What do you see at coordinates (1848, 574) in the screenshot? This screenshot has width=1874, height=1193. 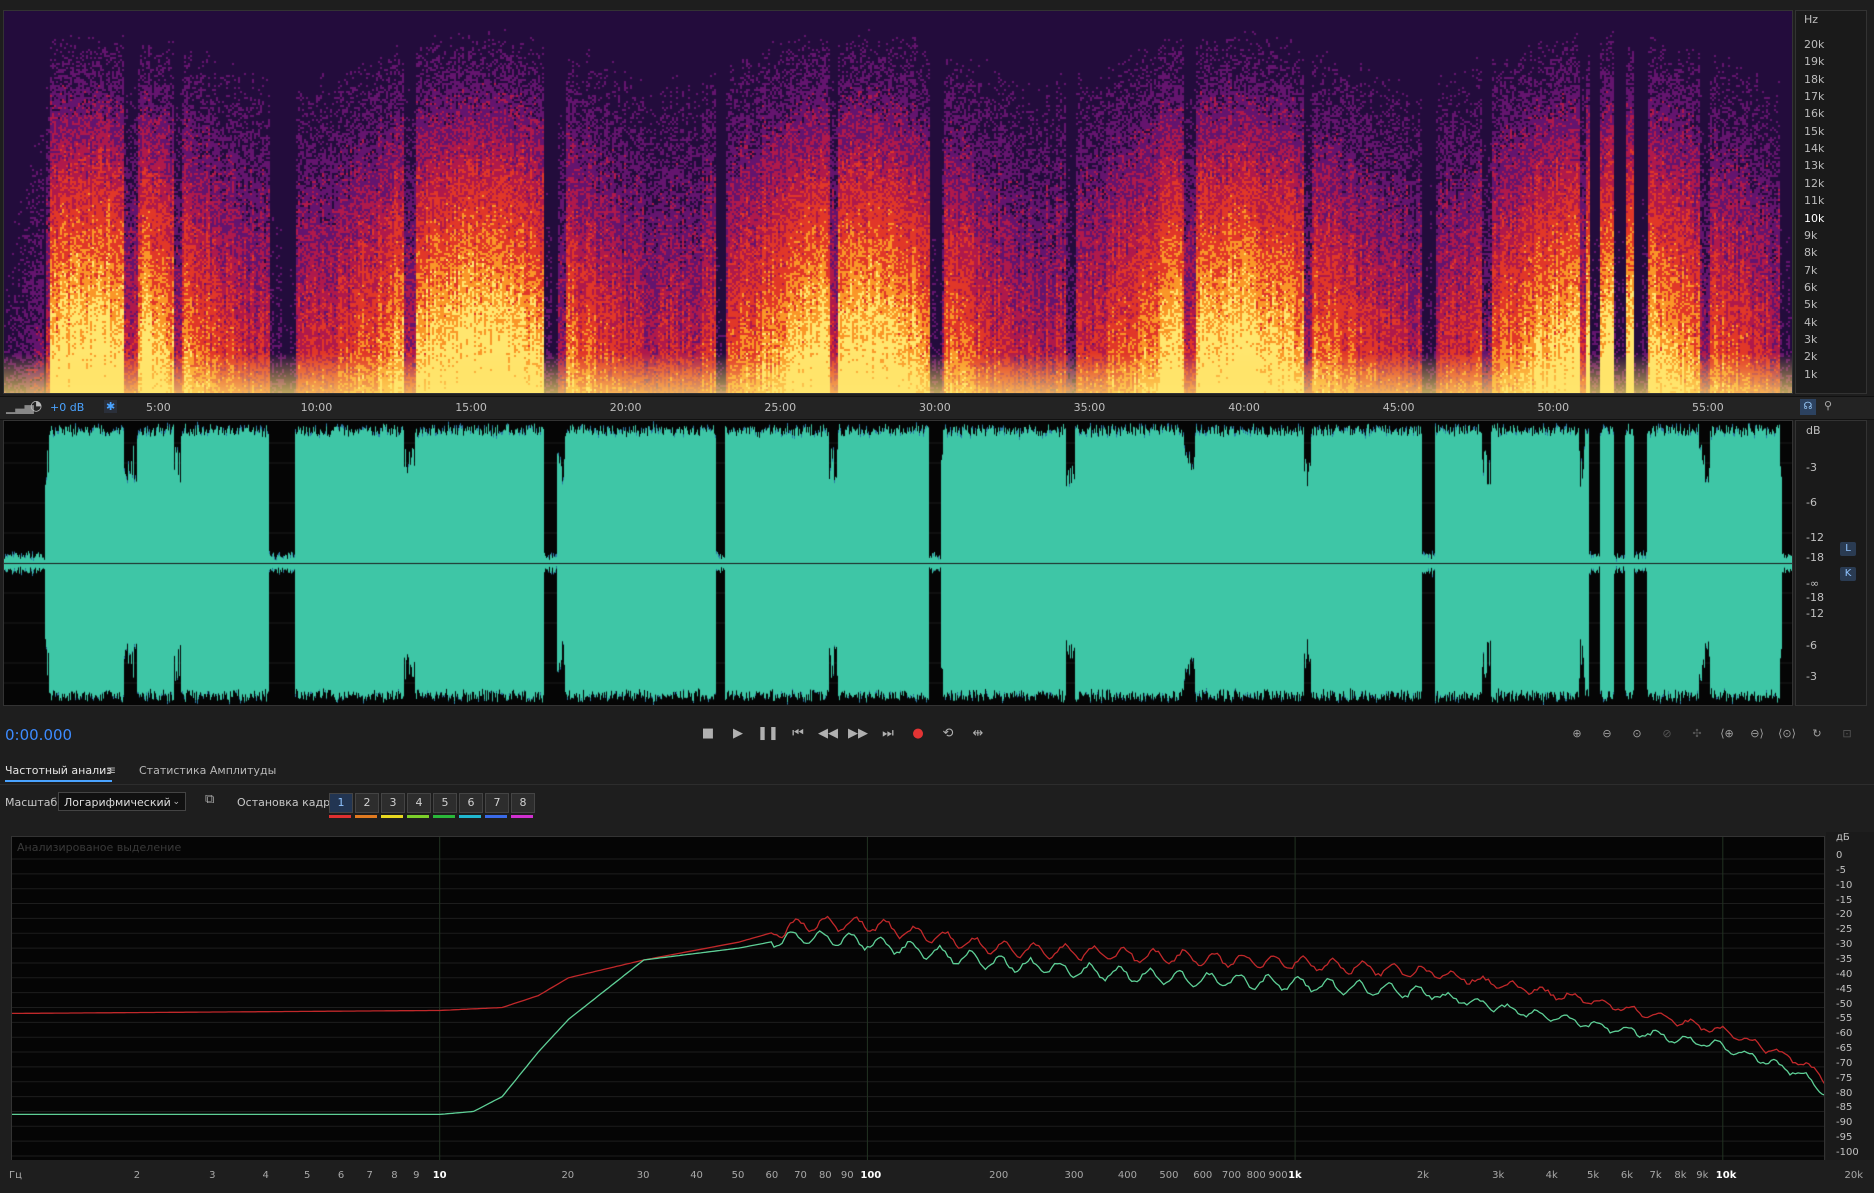 I see `channel-right-toggle: K` at bounding box center [1848, 574].